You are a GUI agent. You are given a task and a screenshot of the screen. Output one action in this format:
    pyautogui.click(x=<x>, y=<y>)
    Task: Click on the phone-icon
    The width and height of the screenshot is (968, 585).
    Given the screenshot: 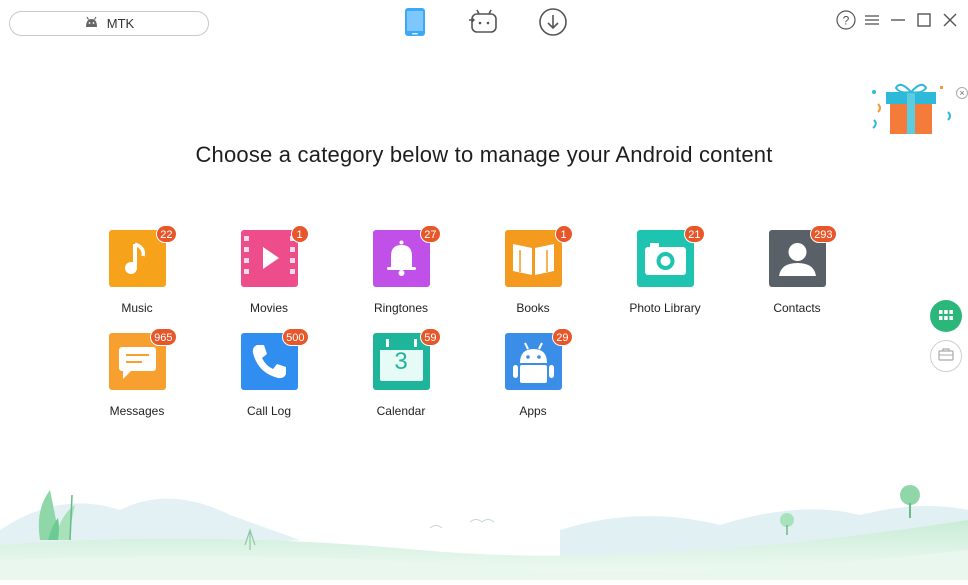 What is the action you would take?
    pyautogui.click(x=415, y=24)
    